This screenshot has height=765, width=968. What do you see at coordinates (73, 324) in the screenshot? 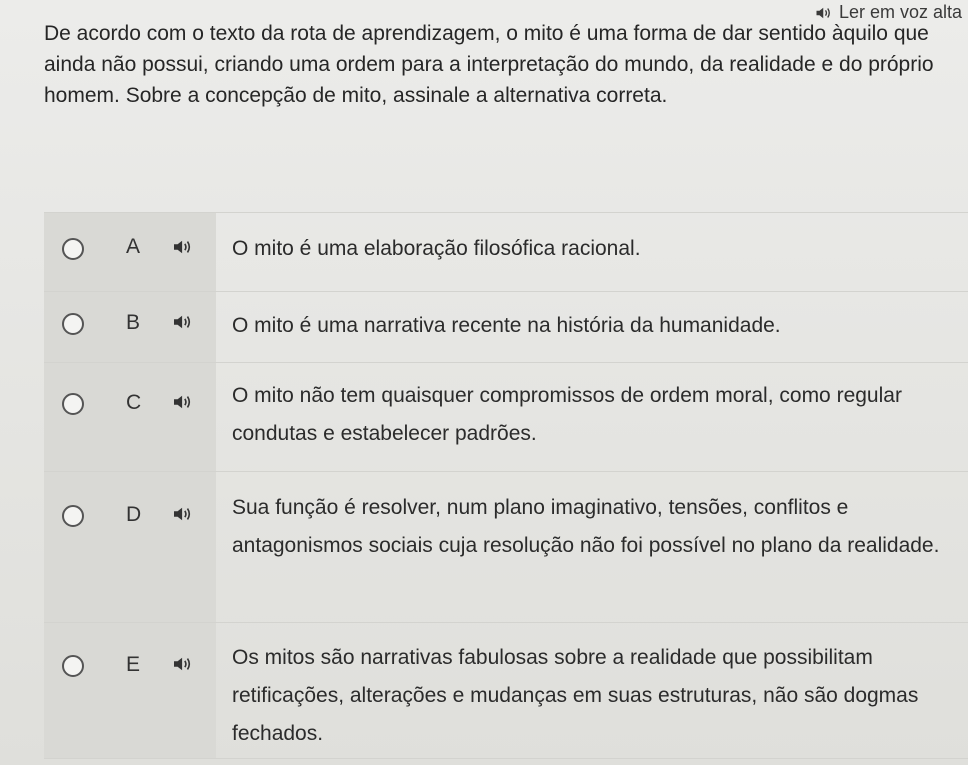
I see `option-b-radio` at bounding box center [73, 324].